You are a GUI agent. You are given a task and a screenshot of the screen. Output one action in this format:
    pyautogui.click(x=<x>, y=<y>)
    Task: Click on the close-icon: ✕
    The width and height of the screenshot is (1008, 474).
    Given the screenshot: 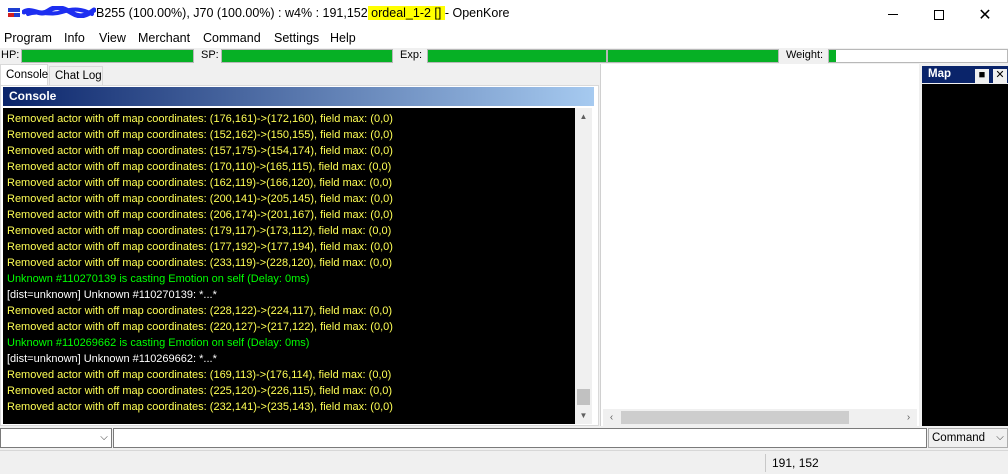 What is the action you would take?
    pyautogui.click(x=985, y=15)
    